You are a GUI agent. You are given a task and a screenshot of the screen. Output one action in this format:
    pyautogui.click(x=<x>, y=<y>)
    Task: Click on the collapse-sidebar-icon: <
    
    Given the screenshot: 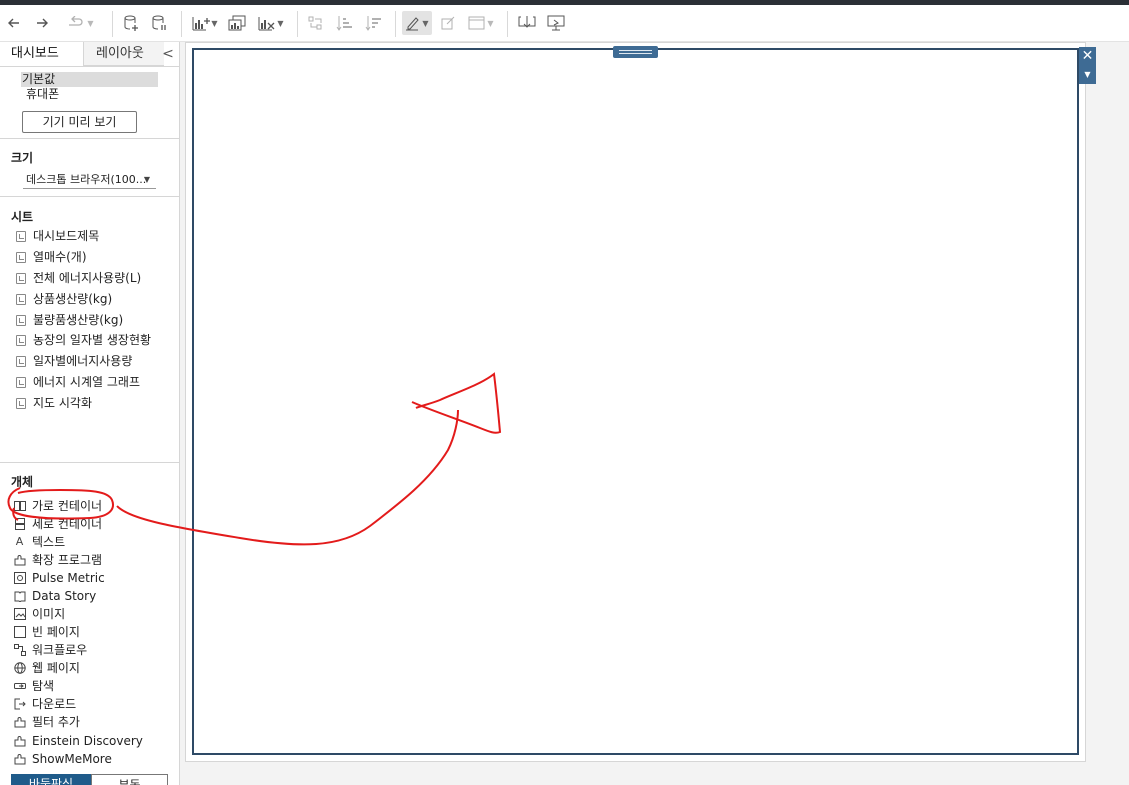 What is the action you would take?
    pyautogui.click(x=168, y=54)
    